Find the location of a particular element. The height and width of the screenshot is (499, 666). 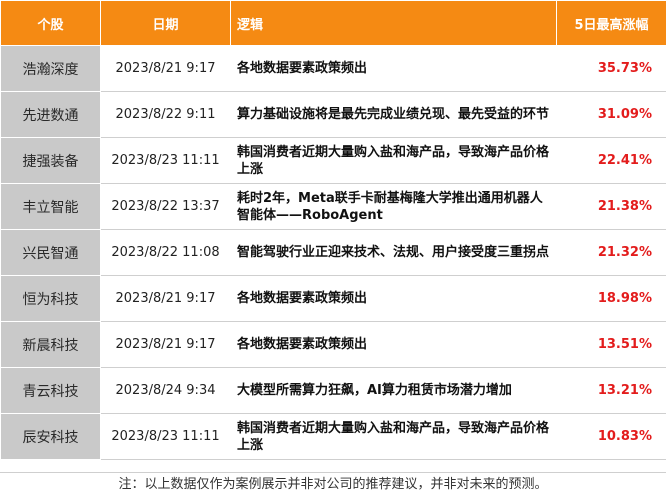

row-gain: 31.09% is located at coordinates (611, 115).